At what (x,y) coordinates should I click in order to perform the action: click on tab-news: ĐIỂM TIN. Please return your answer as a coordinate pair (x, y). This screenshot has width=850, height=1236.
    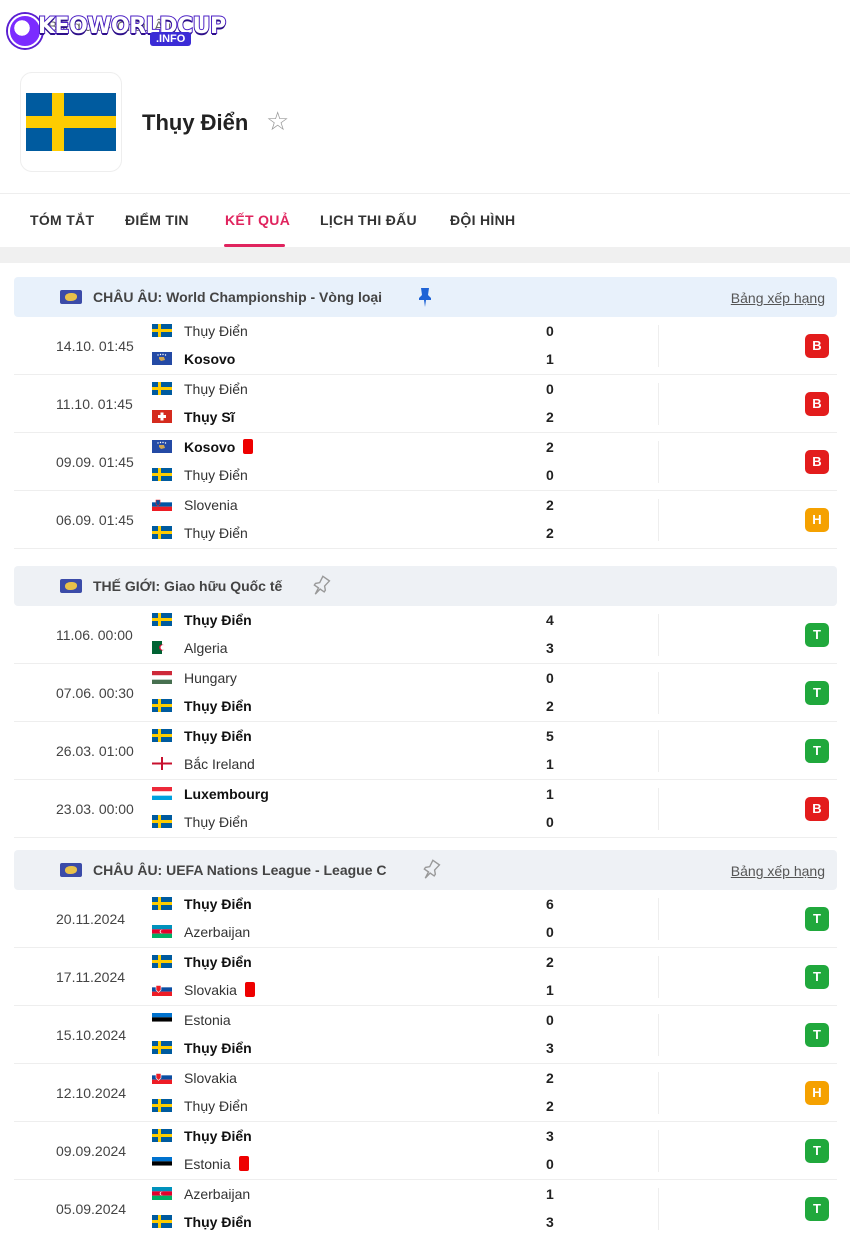
    Looking at the image, I should click on (157, 220).